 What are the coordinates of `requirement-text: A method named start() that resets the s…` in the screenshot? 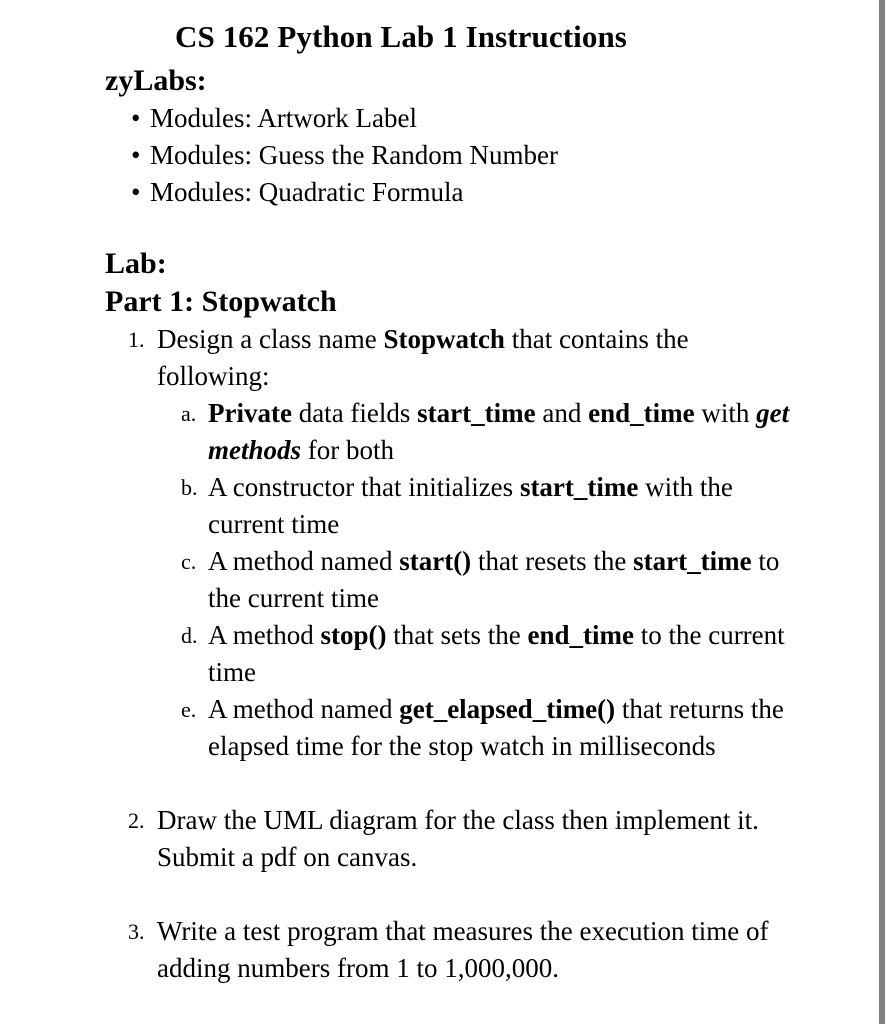 It's located at (494, 579).